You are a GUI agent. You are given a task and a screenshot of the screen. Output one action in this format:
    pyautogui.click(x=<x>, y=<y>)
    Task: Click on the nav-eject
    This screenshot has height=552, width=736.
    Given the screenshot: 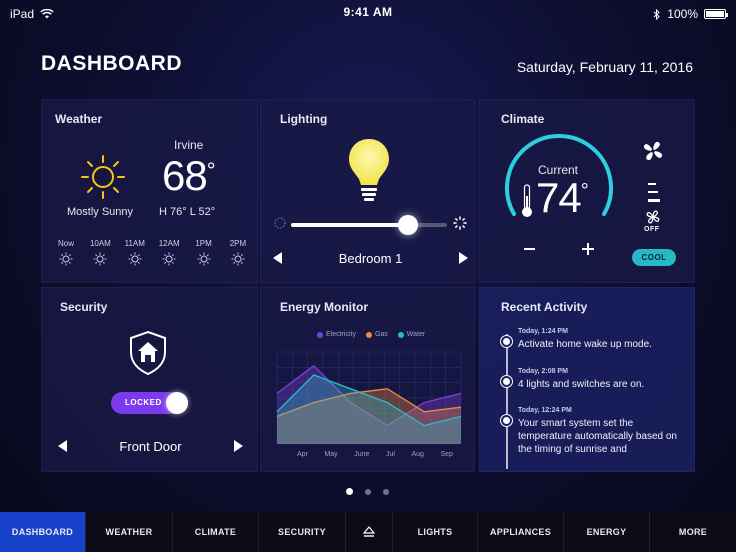 What is the action you would take?
    pyautogui.click(x=369, y=532)
    